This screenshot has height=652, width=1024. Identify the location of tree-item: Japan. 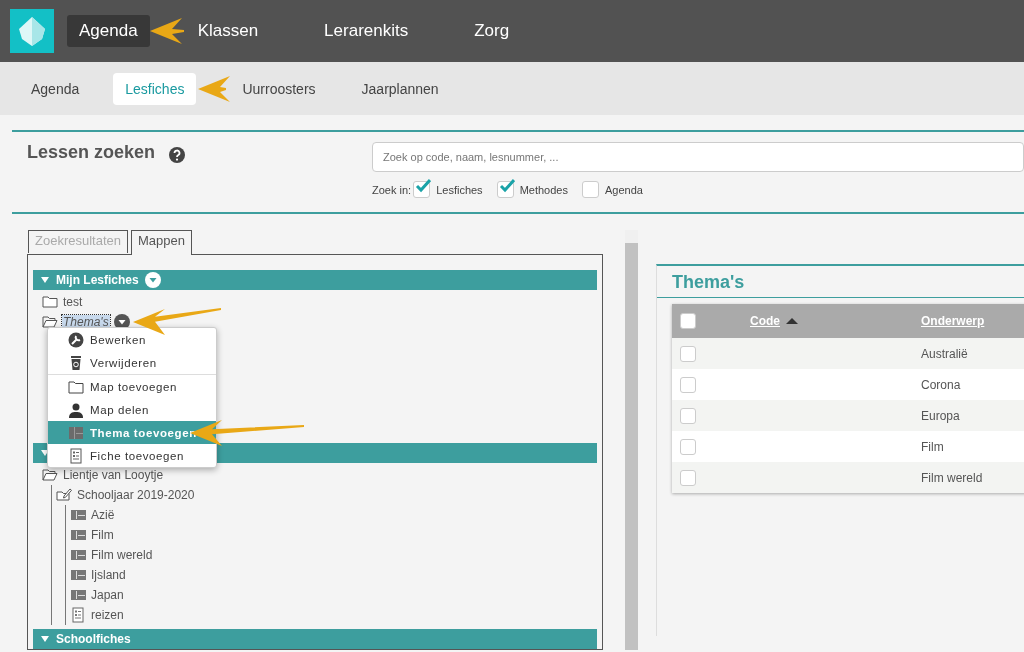
(107, 595).